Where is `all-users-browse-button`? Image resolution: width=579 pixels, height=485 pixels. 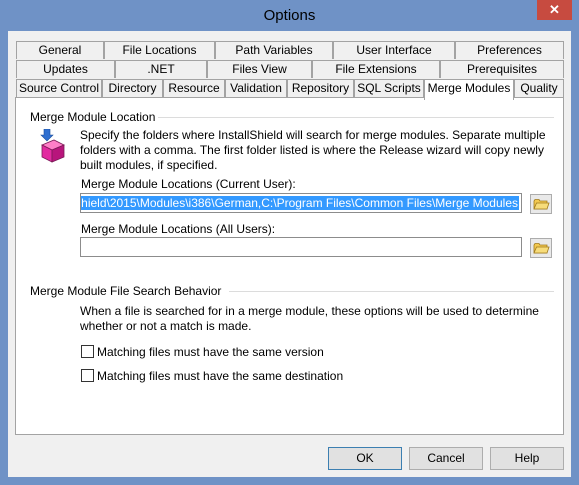 all-users-browse-button is located at coordinates (541, 248).